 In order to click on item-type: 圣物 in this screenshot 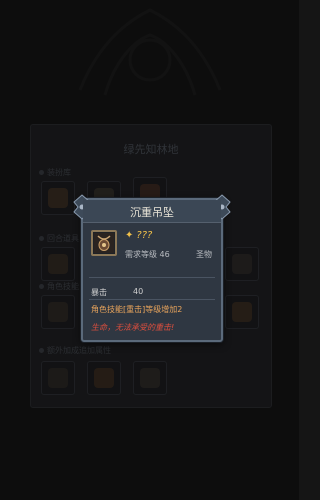, I will do `click(204, 254)`.